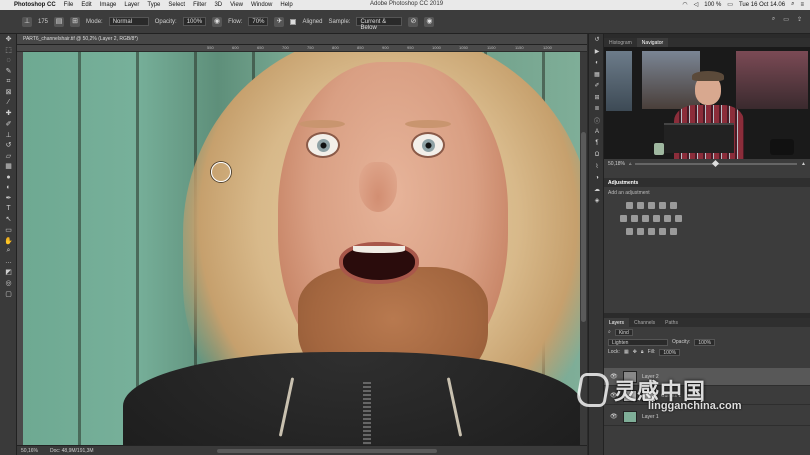 Image resolution: width=810 pixels, height=455 pixels. I want to click on move-tool-icon: ✥, so click(8, 39).